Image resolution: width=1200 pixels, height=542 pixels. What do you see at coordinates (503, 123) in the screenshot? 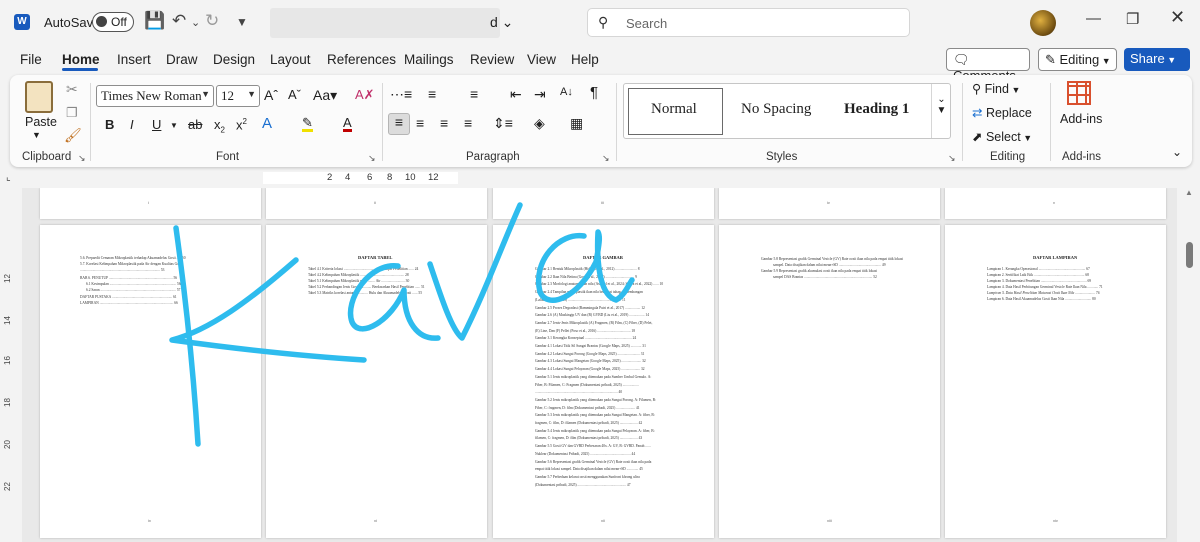
I see `line-spacing-icon: ⇕≡` at bounding box center [503, 123].